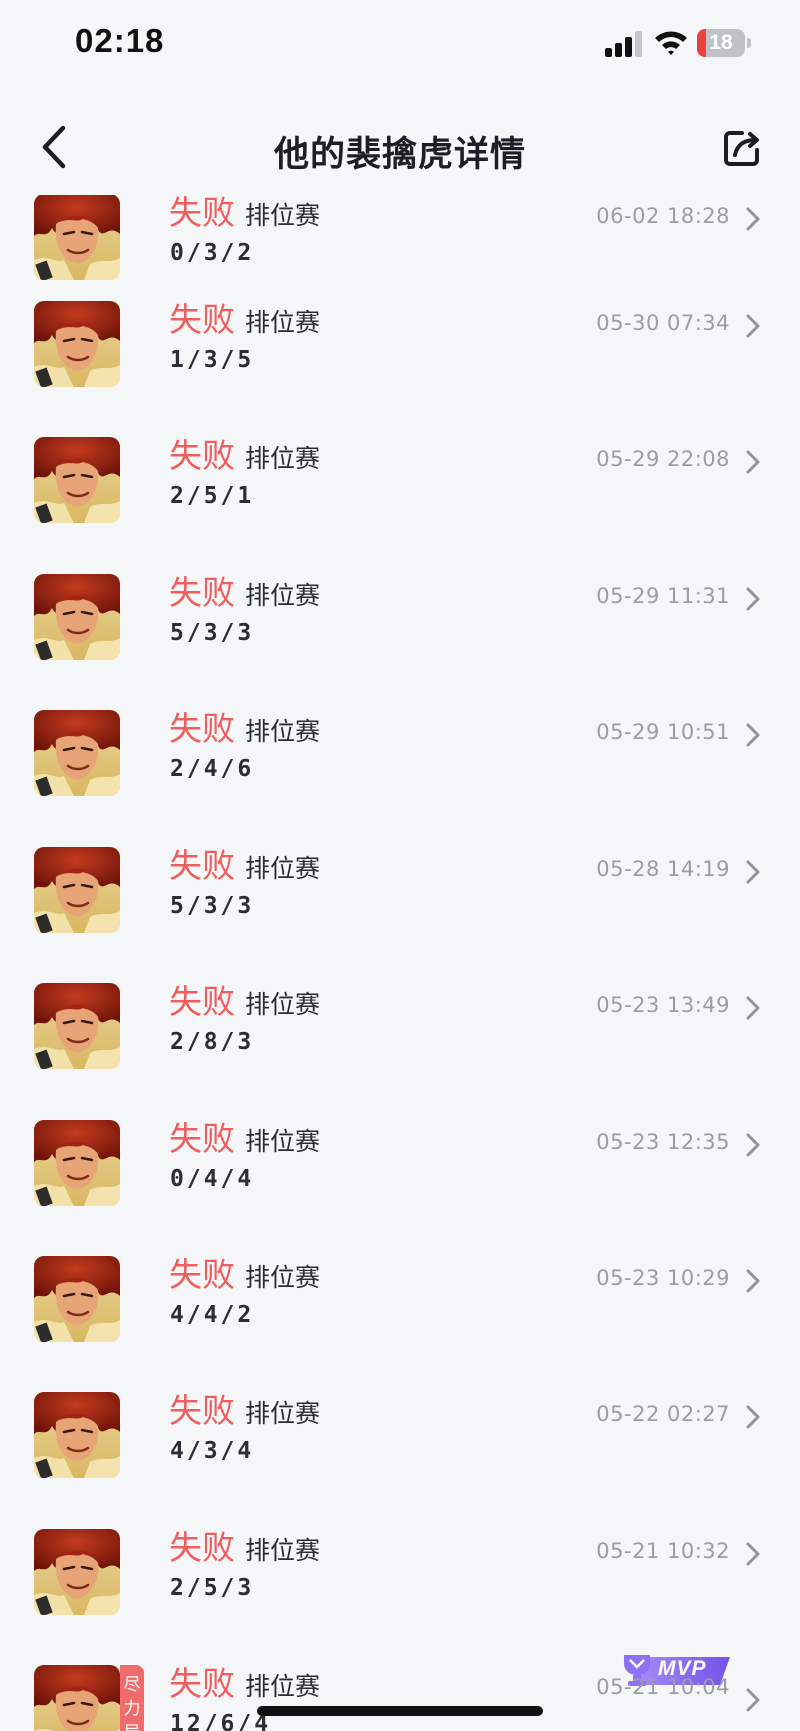  Describe the element at coordinates (400, 1187) in the screenshot. I see `match-row: 失败 排位赛 0/4/4 05-23 12:35` at that location.